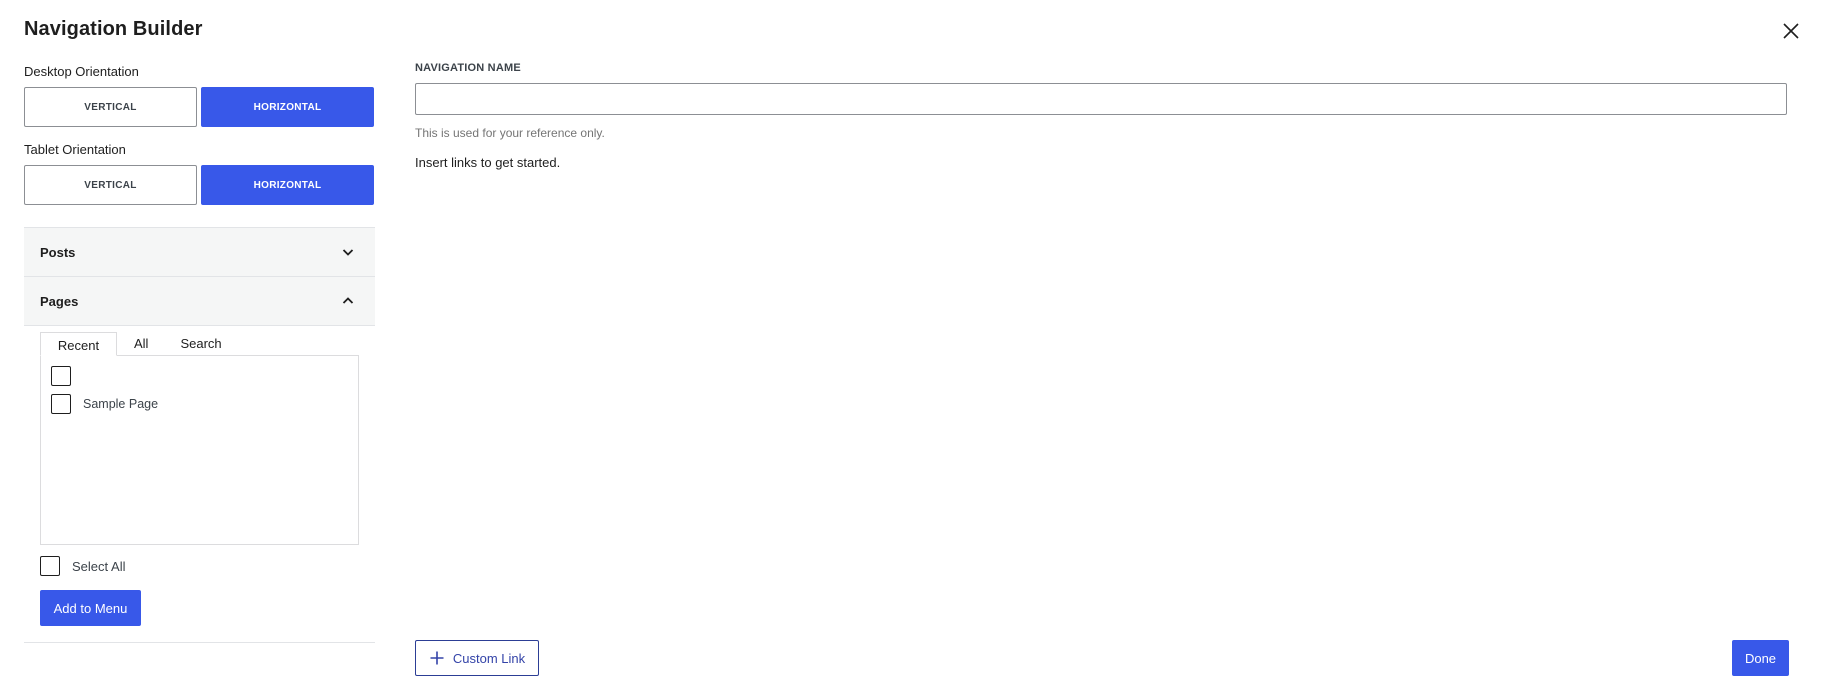 The height and width of the screenshot is (687, 1827). Describe the element at coordinates (78, 344) in the screenshot. I see `tab-recent: Recent` at that location.